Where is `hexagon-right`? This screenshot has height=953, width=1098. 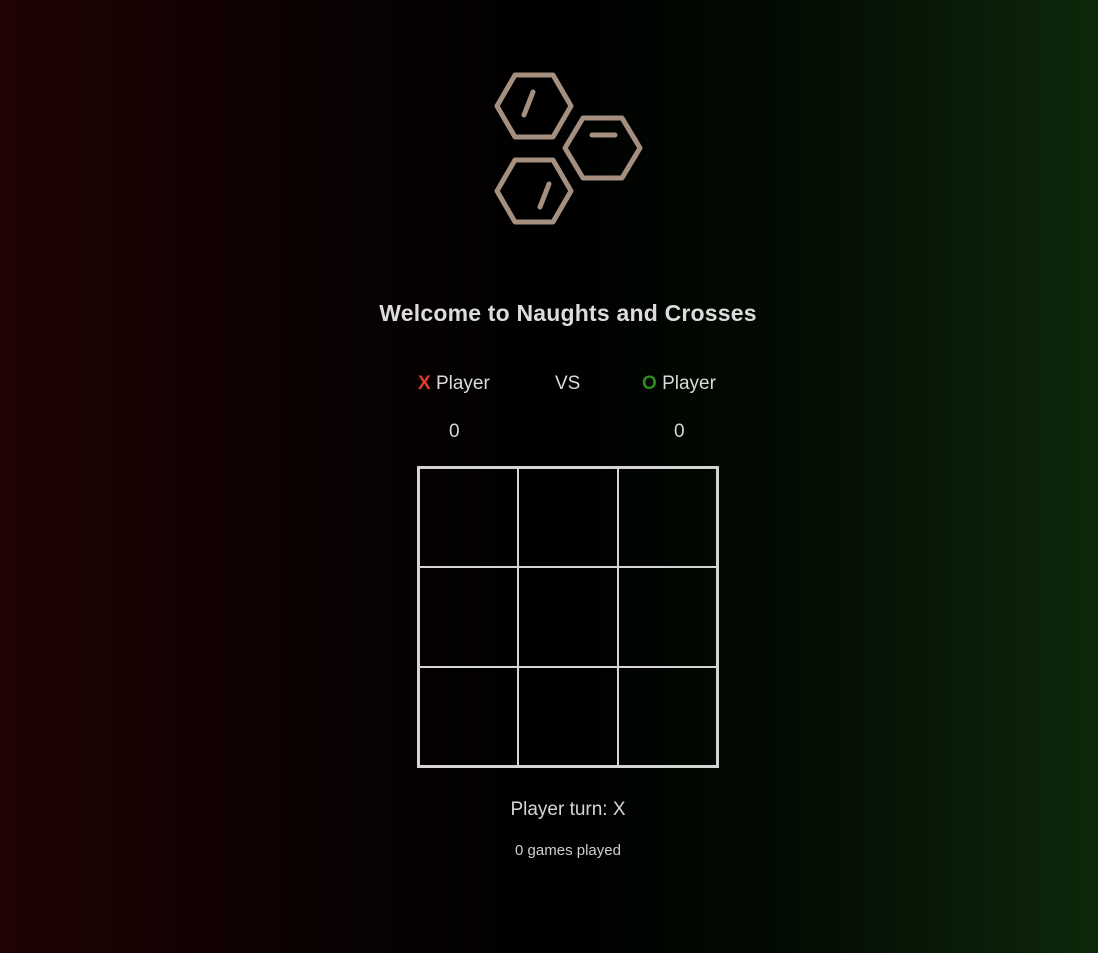 hexagon-right is located at coordinates (602, 148).